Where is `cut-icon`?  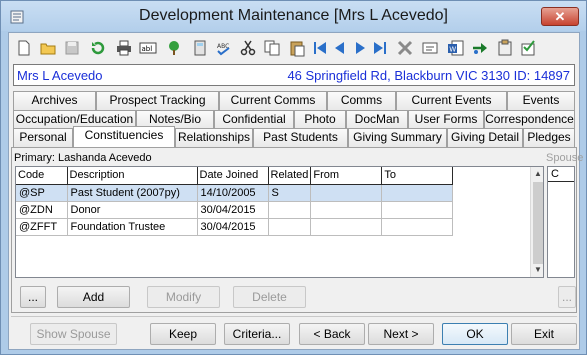 cut-icon is located at coordinates (248, 48).